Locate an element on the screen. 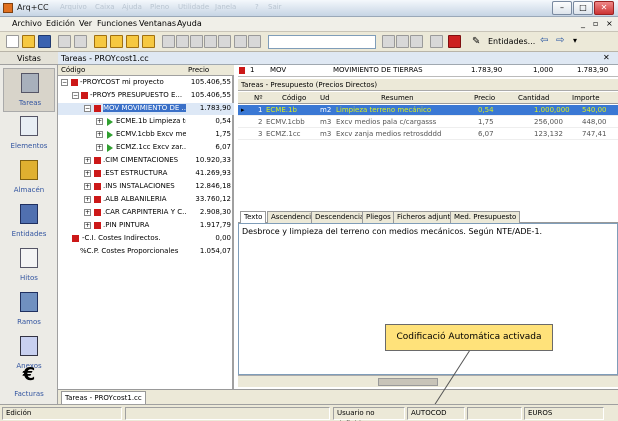 Image resolution: width=618 pixels, height=421 pixels. tree-row: + .PIN PINTURA 1.917,79 is located at coordinates (146, 226).